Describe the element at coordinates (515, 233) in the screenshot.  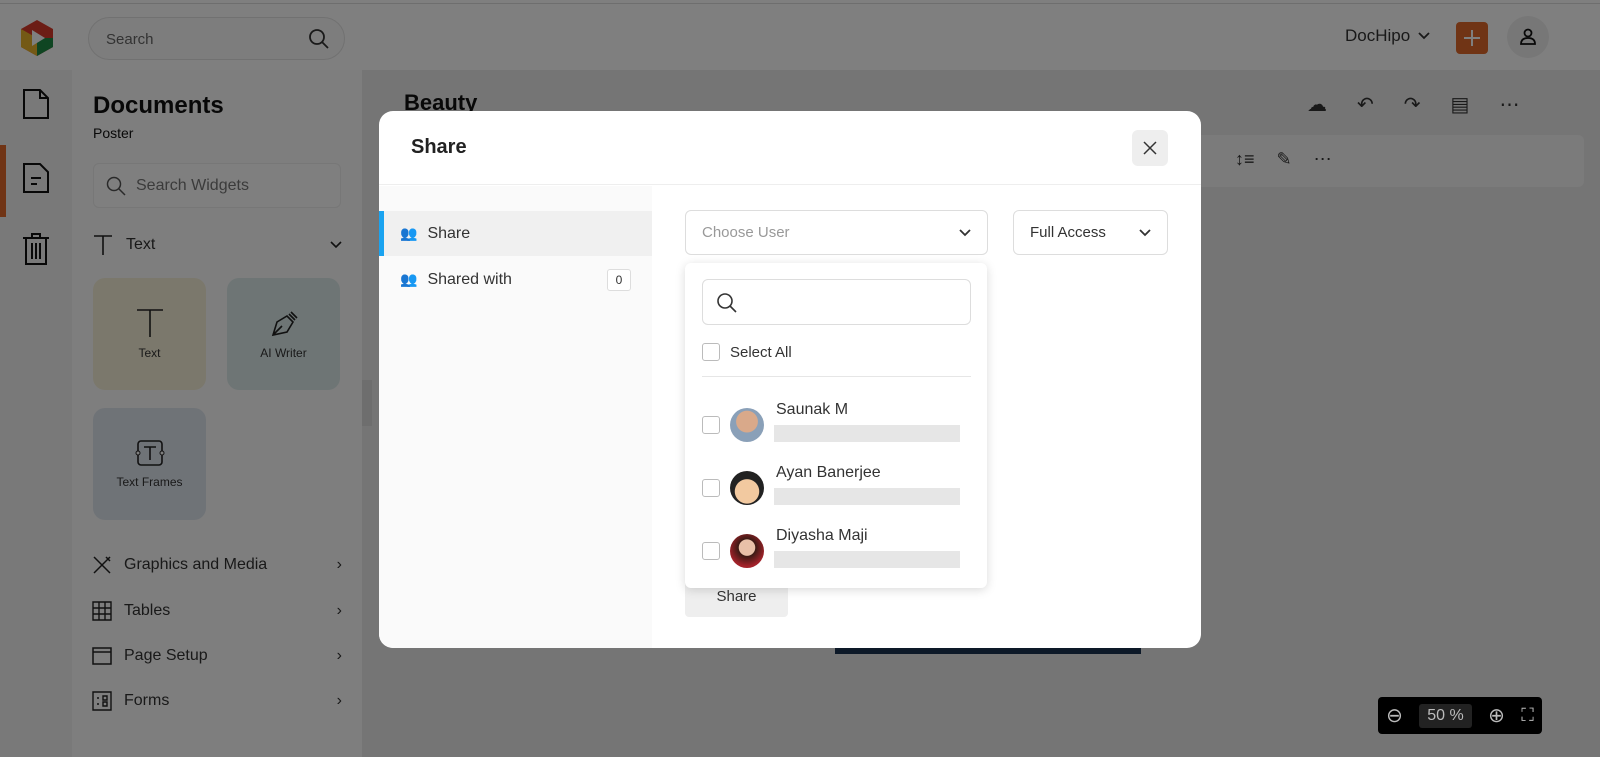
I see `tab-share: 👥 Share` at that location.